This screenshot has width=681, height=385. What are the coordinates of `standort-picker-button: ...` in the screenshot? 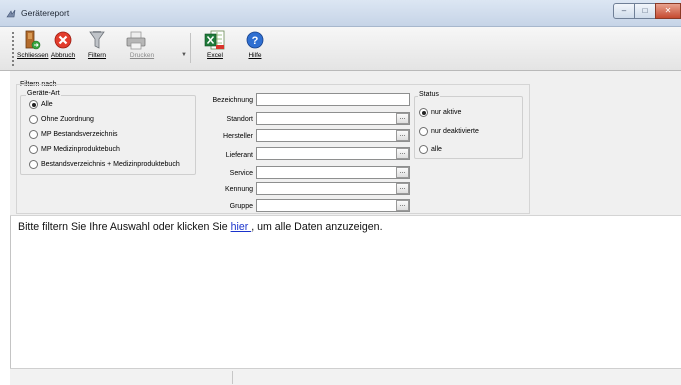 It's located at (402, 118).